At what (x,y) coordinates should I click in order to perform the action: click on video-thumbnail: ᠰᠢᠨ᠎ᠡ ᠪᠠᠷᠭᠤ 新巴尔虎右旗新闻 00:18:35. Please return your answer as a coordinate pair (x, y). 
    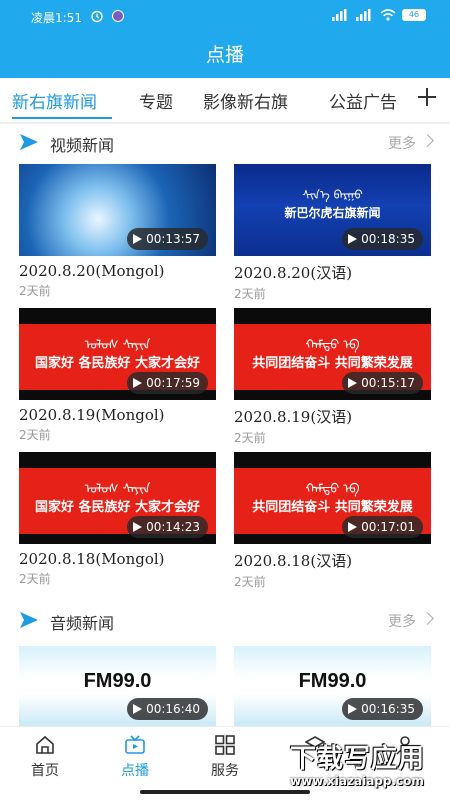
    Looking at the image, I should click on (332, 210).